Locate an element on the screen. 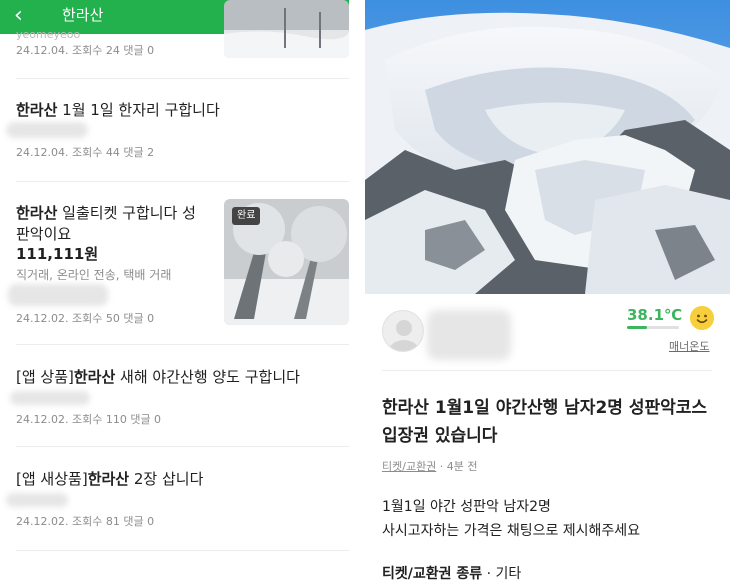 The width and height of the screenshot is (730, 585). manner-temperature: 38.1℃ is located at coordinates (655, 315).